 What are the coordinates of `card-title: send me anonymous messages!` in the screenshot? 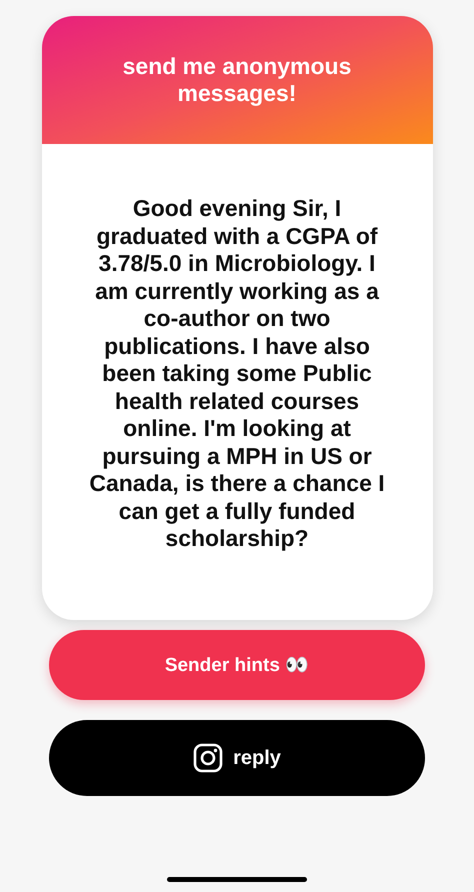 It's located at (237, 80).